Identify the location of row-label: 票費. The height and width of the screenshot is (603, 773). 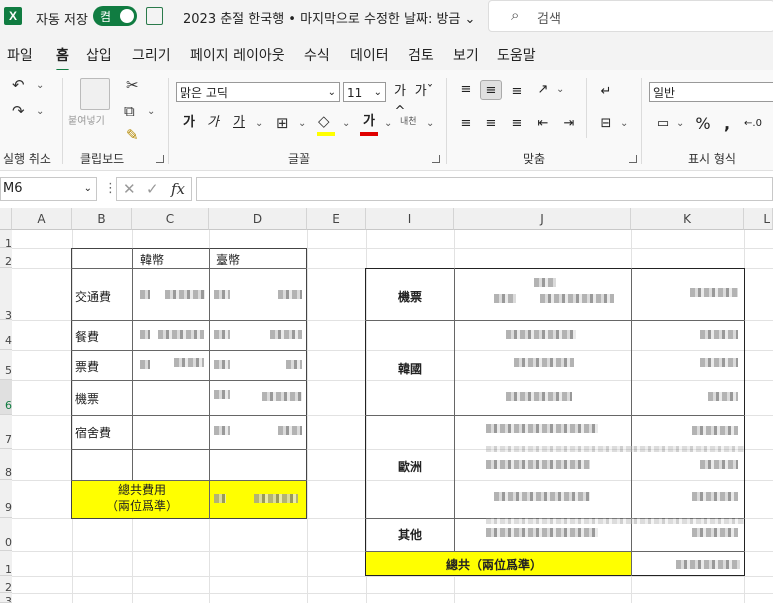
(87, 366).